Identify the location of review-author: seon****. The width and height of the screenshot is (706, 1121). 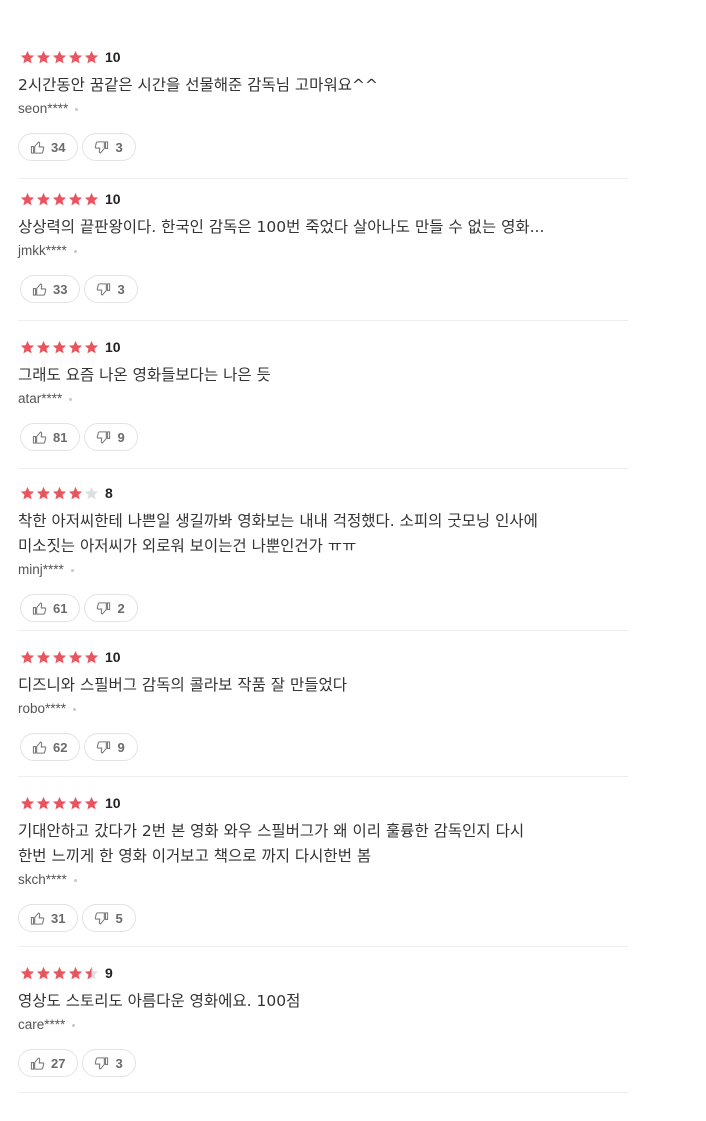
(43, 108).